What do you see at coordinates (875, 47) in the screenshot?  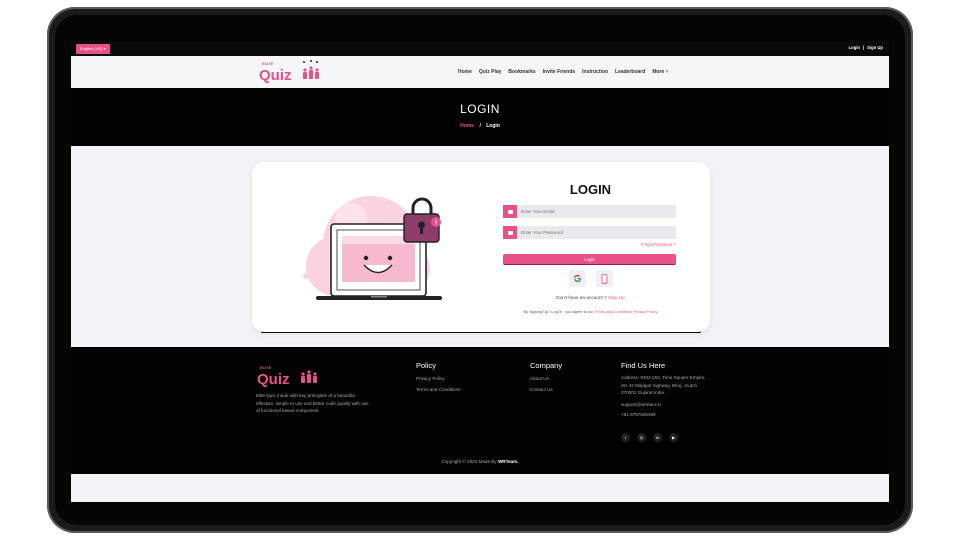 I see `topbar-signup-link: Sign Up` at bounding box center [875, 47].